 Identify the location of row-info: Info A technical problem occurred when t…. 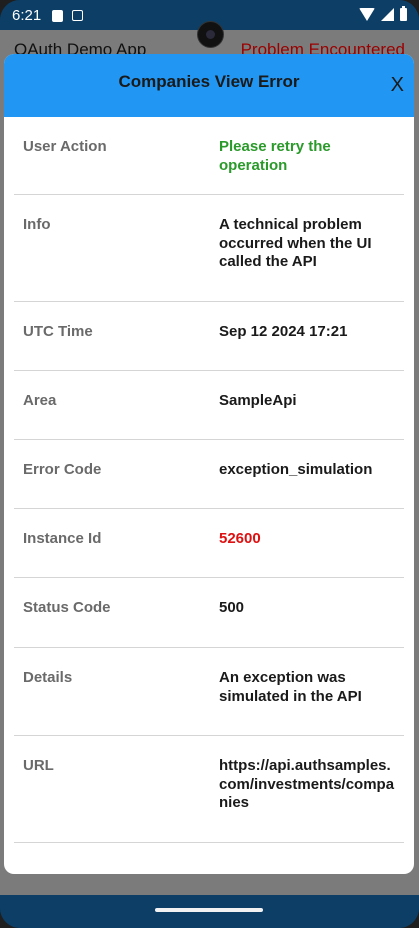
(209, 248).